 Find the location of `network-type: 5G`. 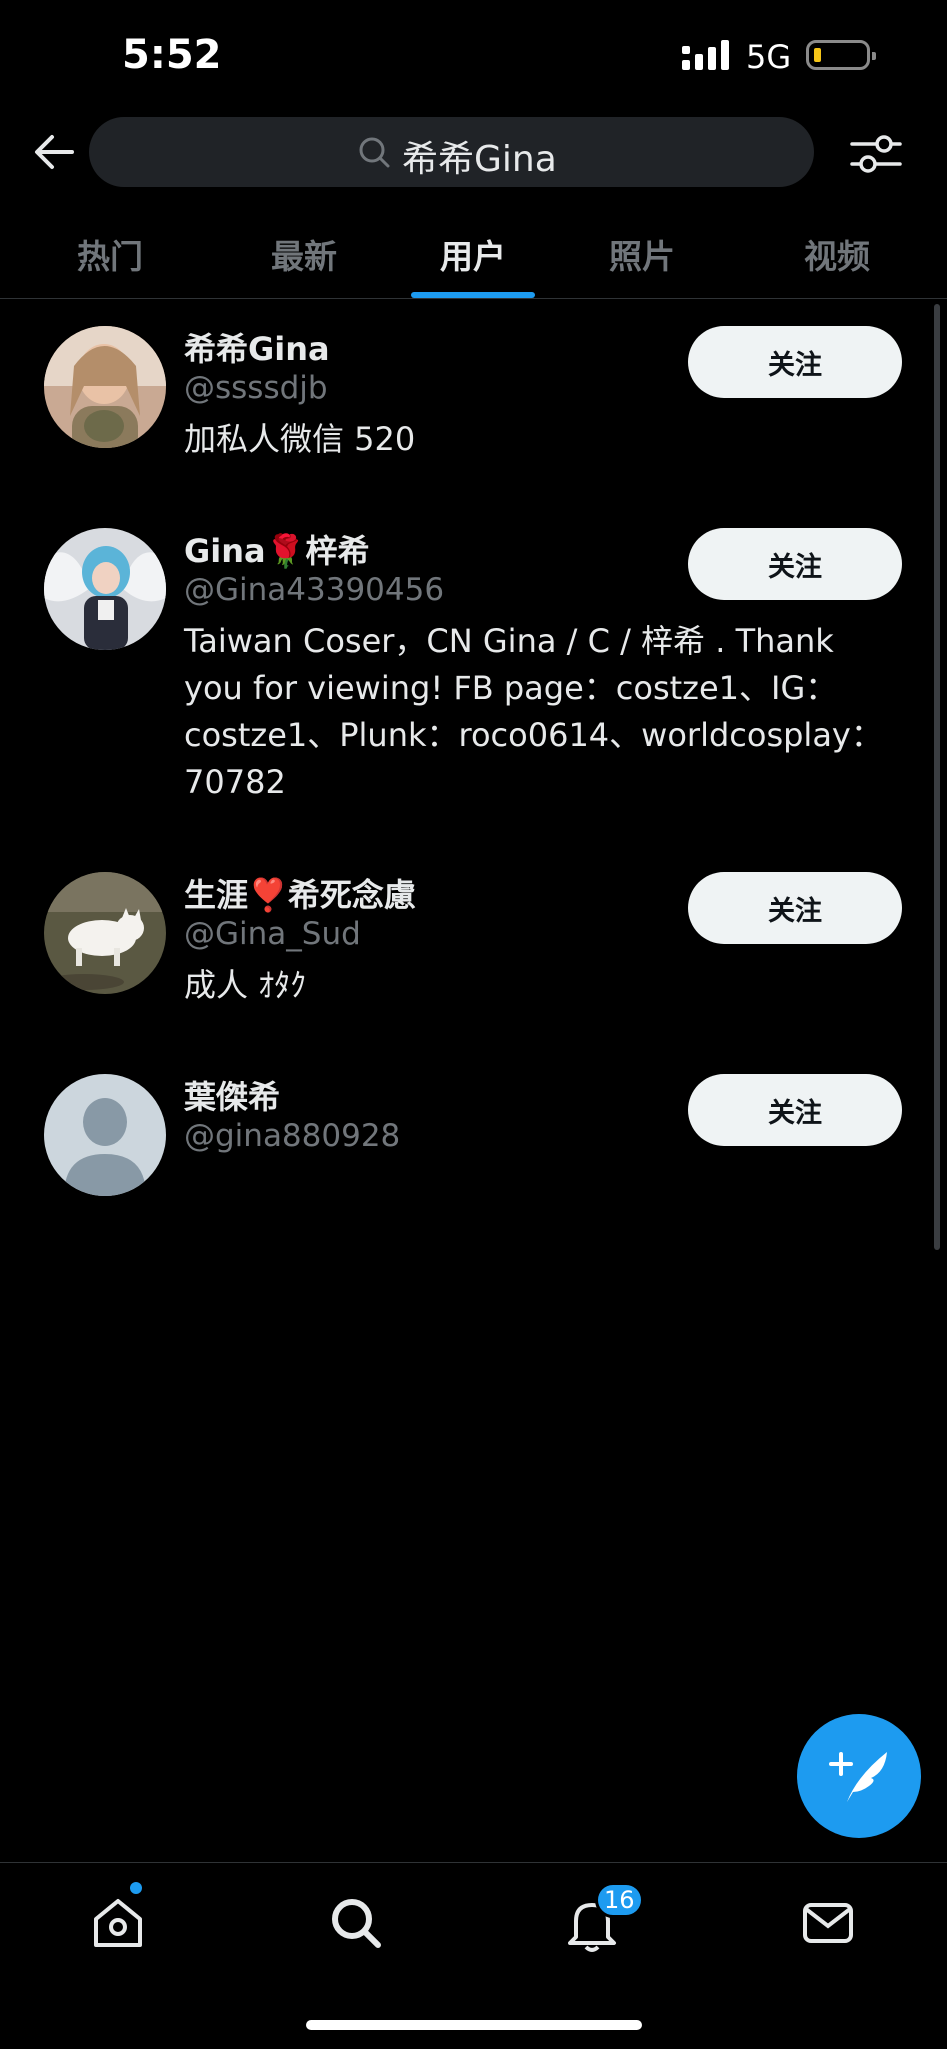

network-type: 5G is located at coordinates (769, 57).